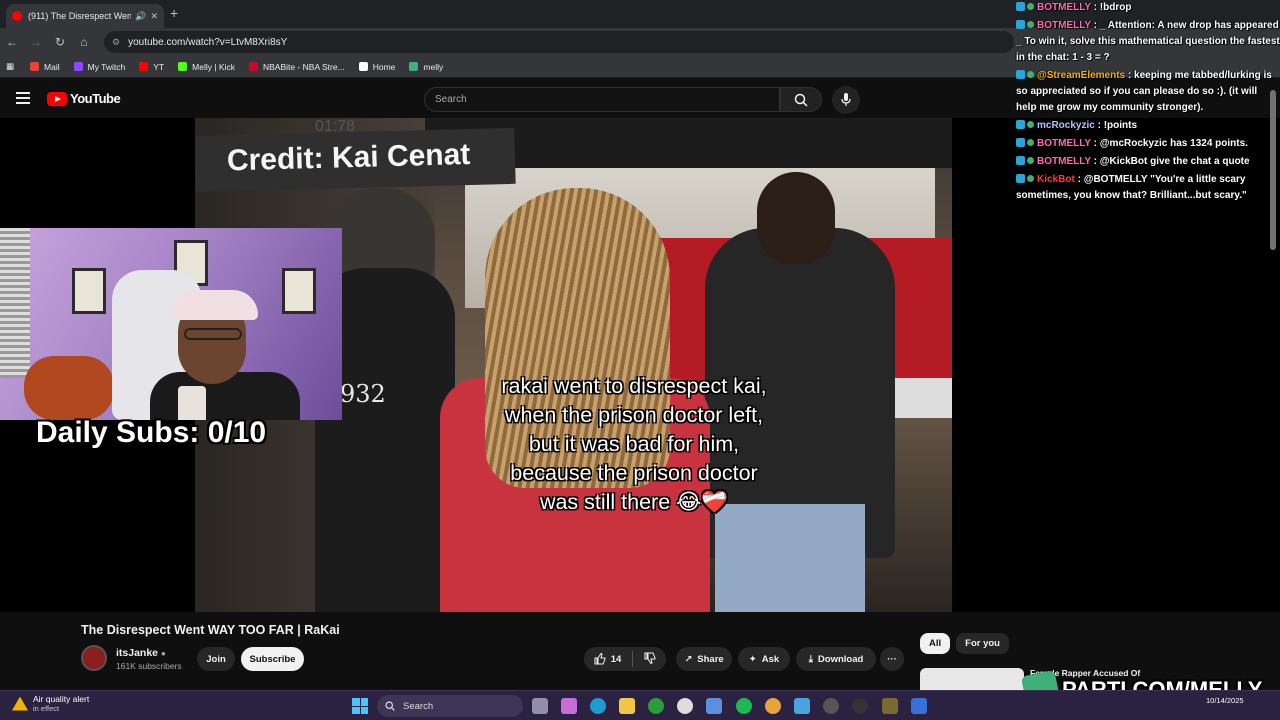 This screenshot has width=1280, height=720. What do you see at coordinates (141, 653) in the screenshot?
I see `channel-name: itsJanke ●` at bounding box center [141, 653].